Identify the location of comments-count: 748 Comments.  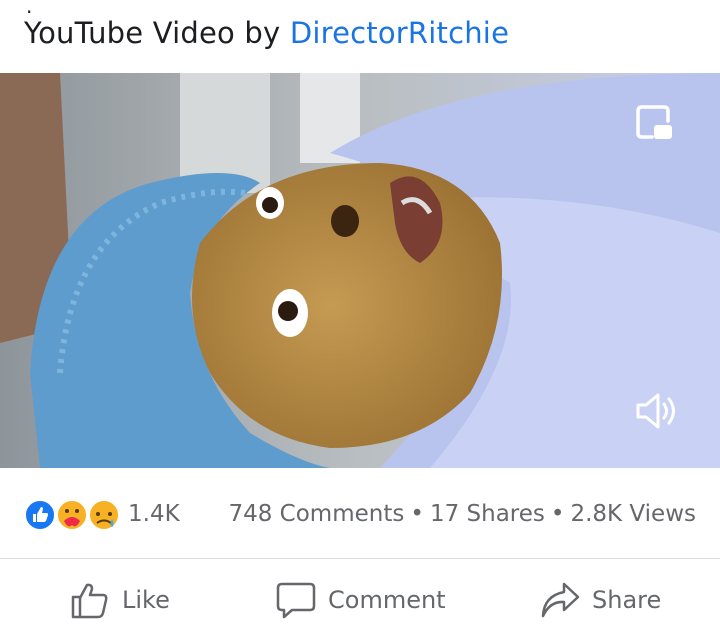
(316, 514).